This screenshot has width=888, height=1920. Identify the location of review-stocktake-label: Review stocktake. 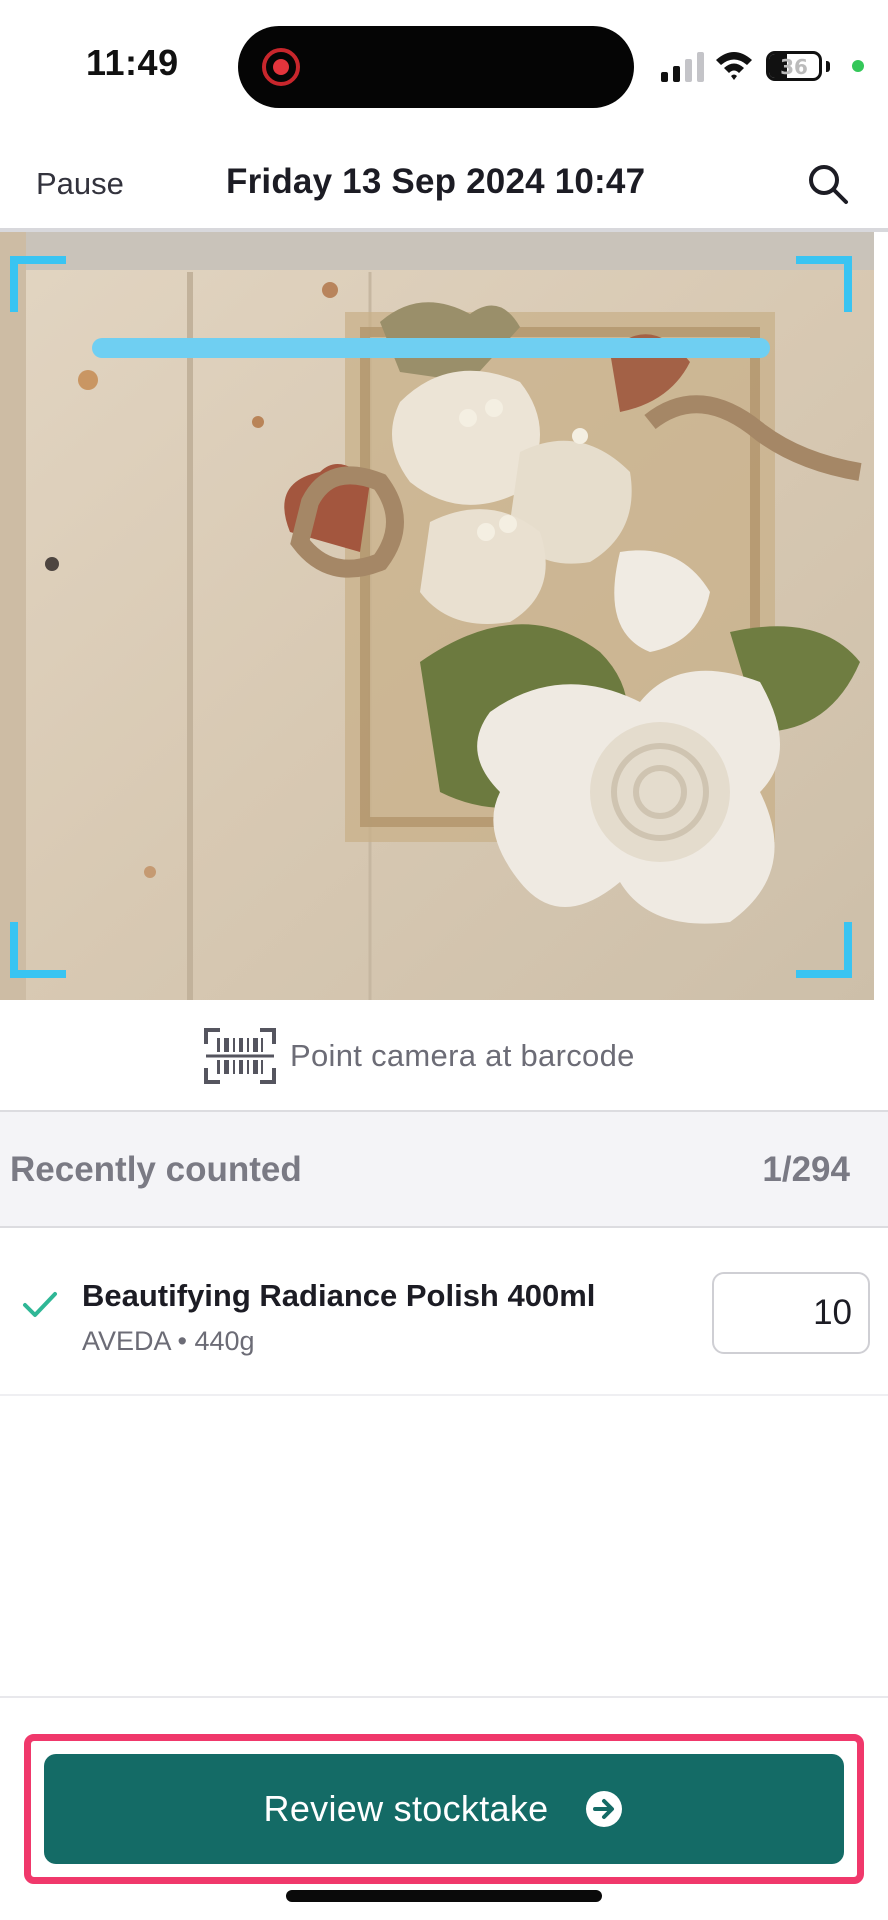
(406, 1808).